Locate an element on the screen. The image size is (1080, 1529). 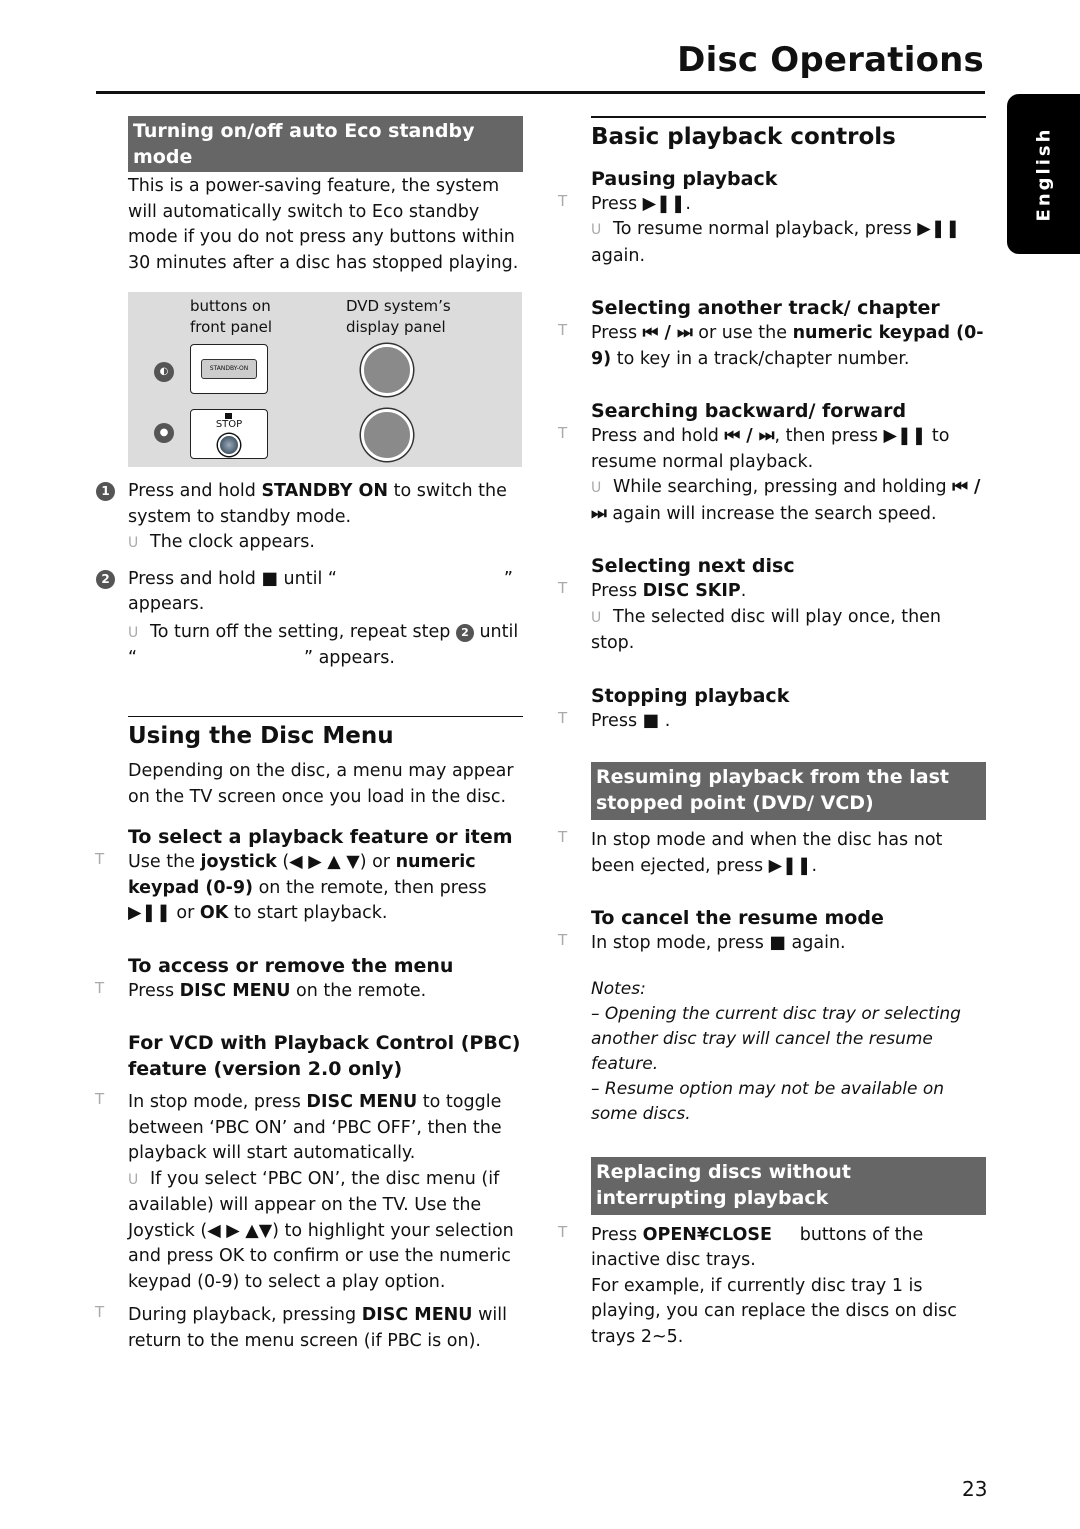
access-menu-bullet: T Press DISC MENU on the remote. is located at coordinates (261, 989).